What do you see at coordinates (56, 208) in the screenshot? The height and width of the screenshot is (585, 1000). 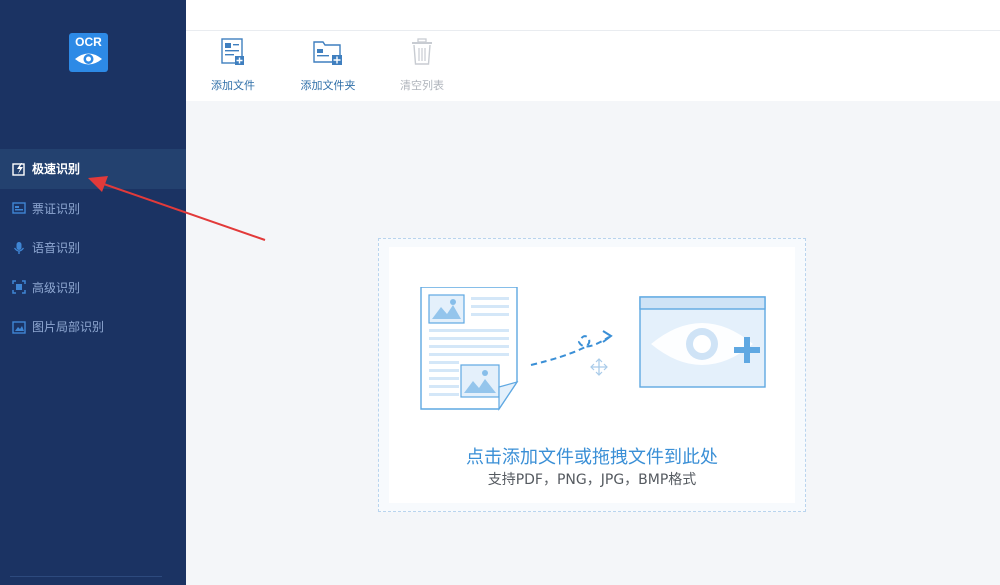 I see `sidebar-item-label: 票证识别` at bounding box center [56, 208].